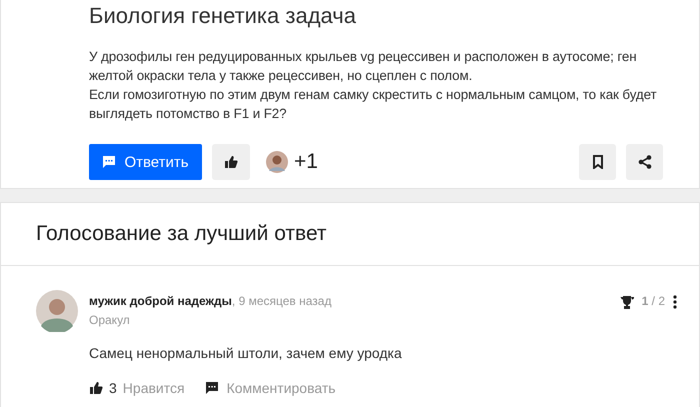 The height and width of the screenshot is (407, 700). What do you see at coordinates (113, 388) in the screenshot?
I see `like-count: 3` at bounding box center [113, 388].